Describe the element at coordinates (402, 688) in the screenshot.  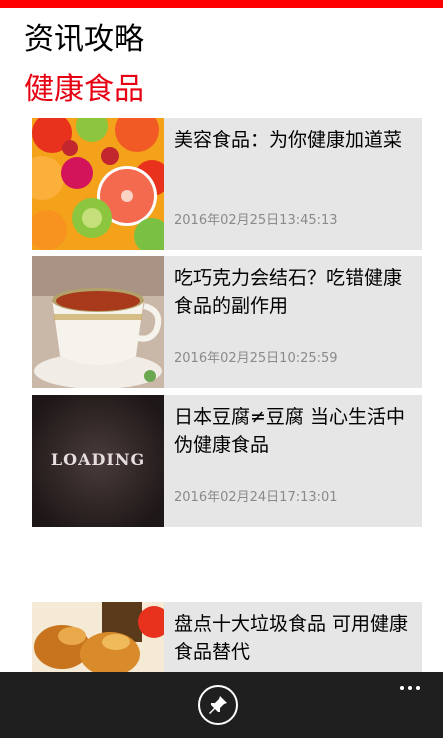
I see `more-icon` at that location.